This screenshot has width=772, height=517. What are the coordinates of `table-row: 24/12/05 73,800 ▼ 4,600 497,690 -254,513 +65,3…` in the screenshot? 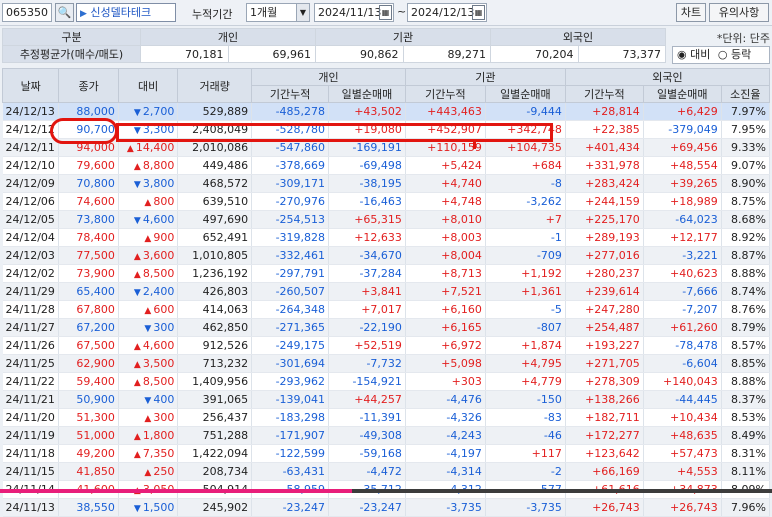 It's located at (386, 219).